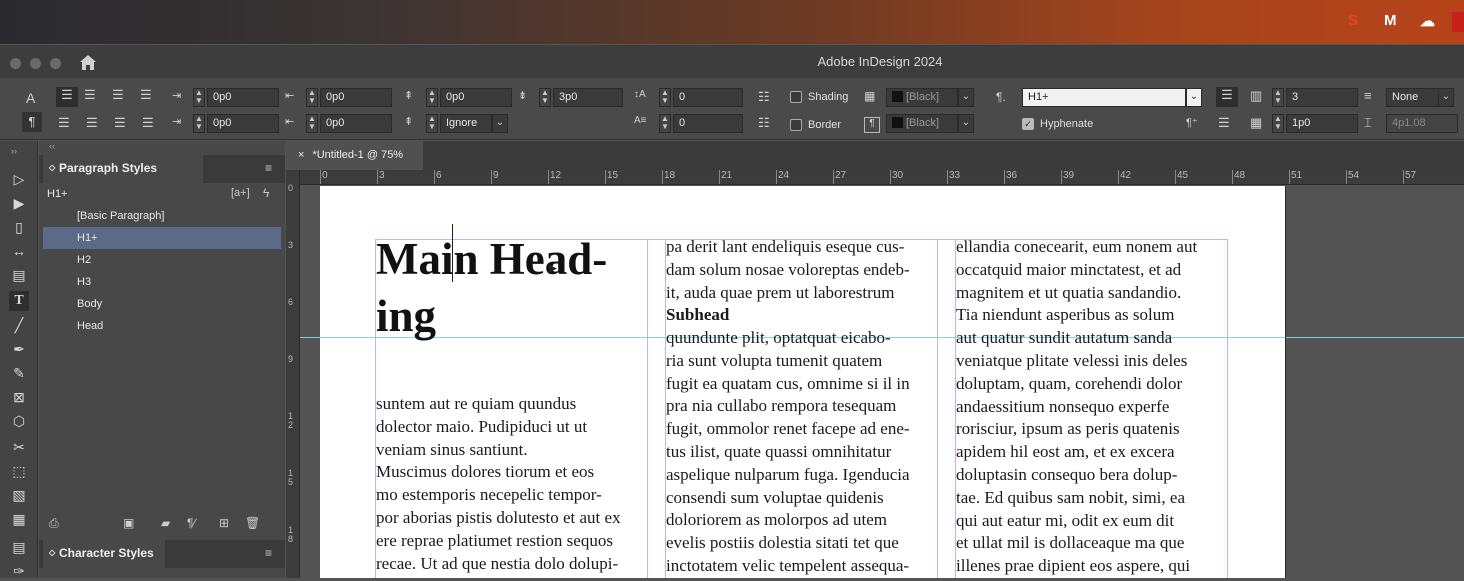  Describe the element at coordinates (118, 95) in the screenshot. I see `align-right-icon: ☰` at that location.